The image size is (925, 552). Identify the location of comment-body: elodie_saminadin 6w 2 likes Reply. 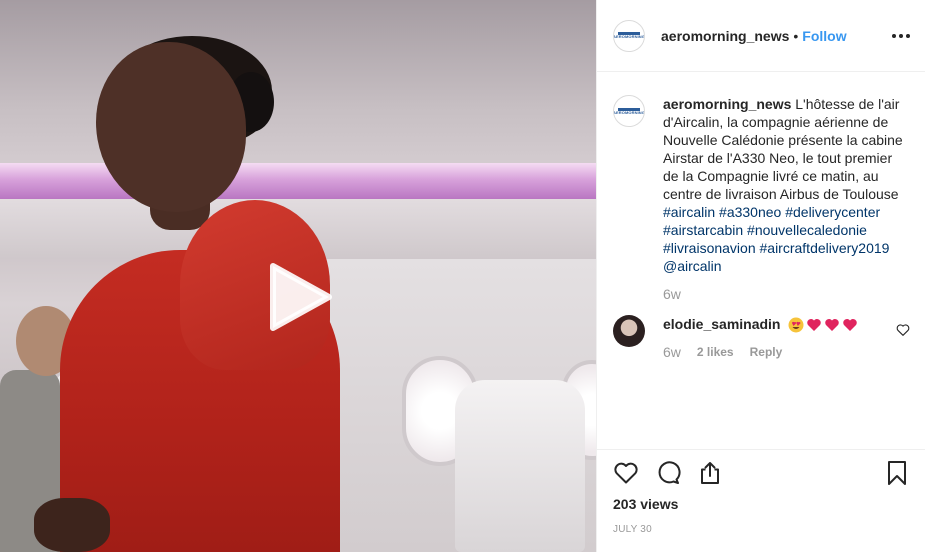
(785, 338).